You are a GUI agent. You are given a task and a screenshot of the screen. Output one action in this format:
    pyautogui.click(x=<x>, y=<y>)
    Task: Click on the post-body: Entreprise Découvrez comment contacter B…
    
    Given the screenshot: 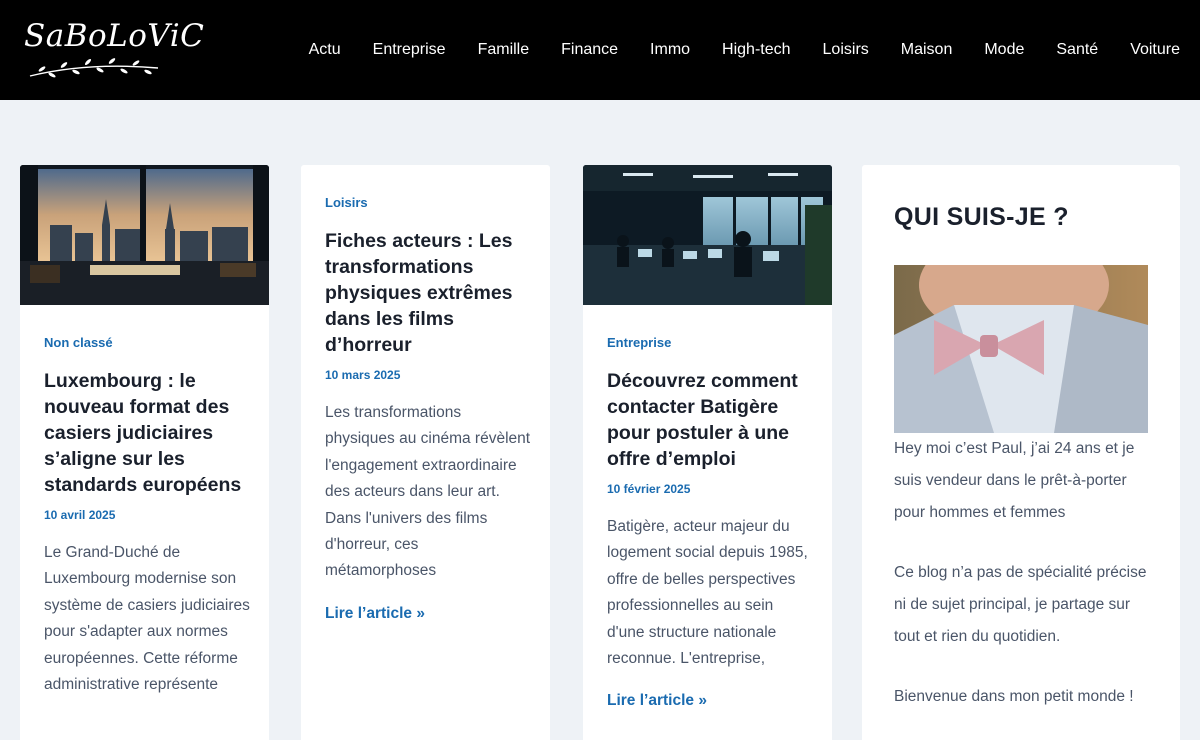 What is the action you would take?
    pyautogui.click(x=710, y=522)
    